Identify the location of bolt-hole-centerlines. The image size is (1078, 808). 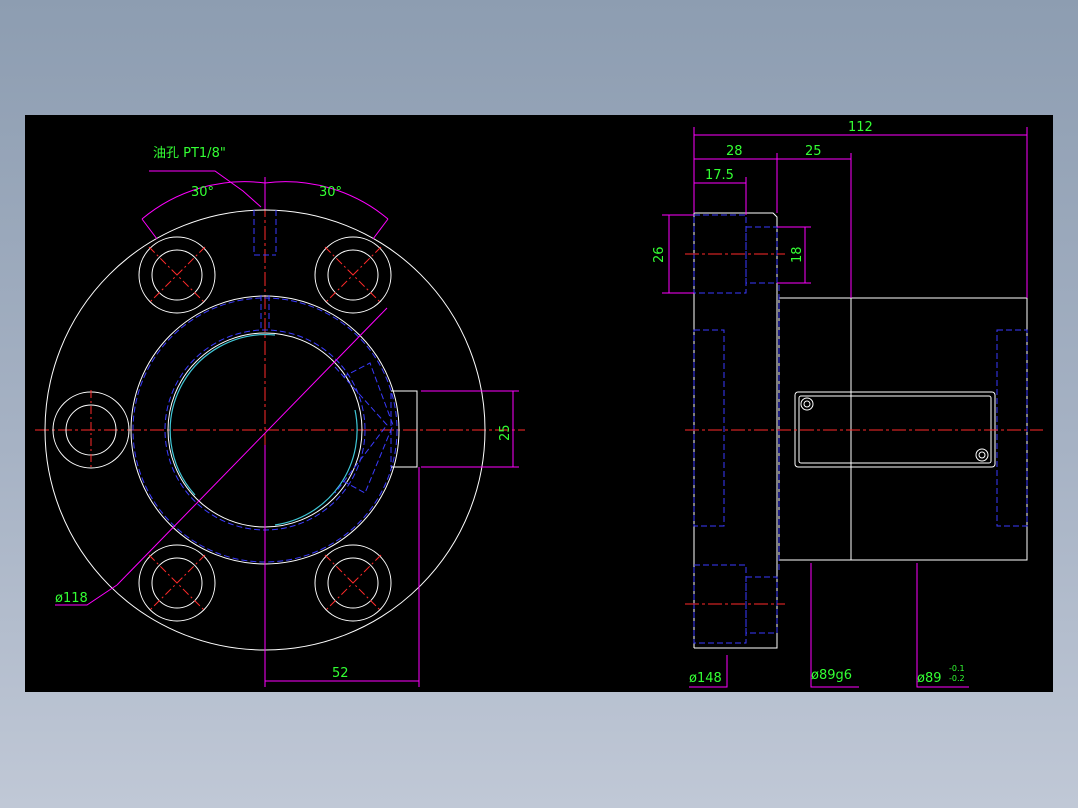
(236, 429).